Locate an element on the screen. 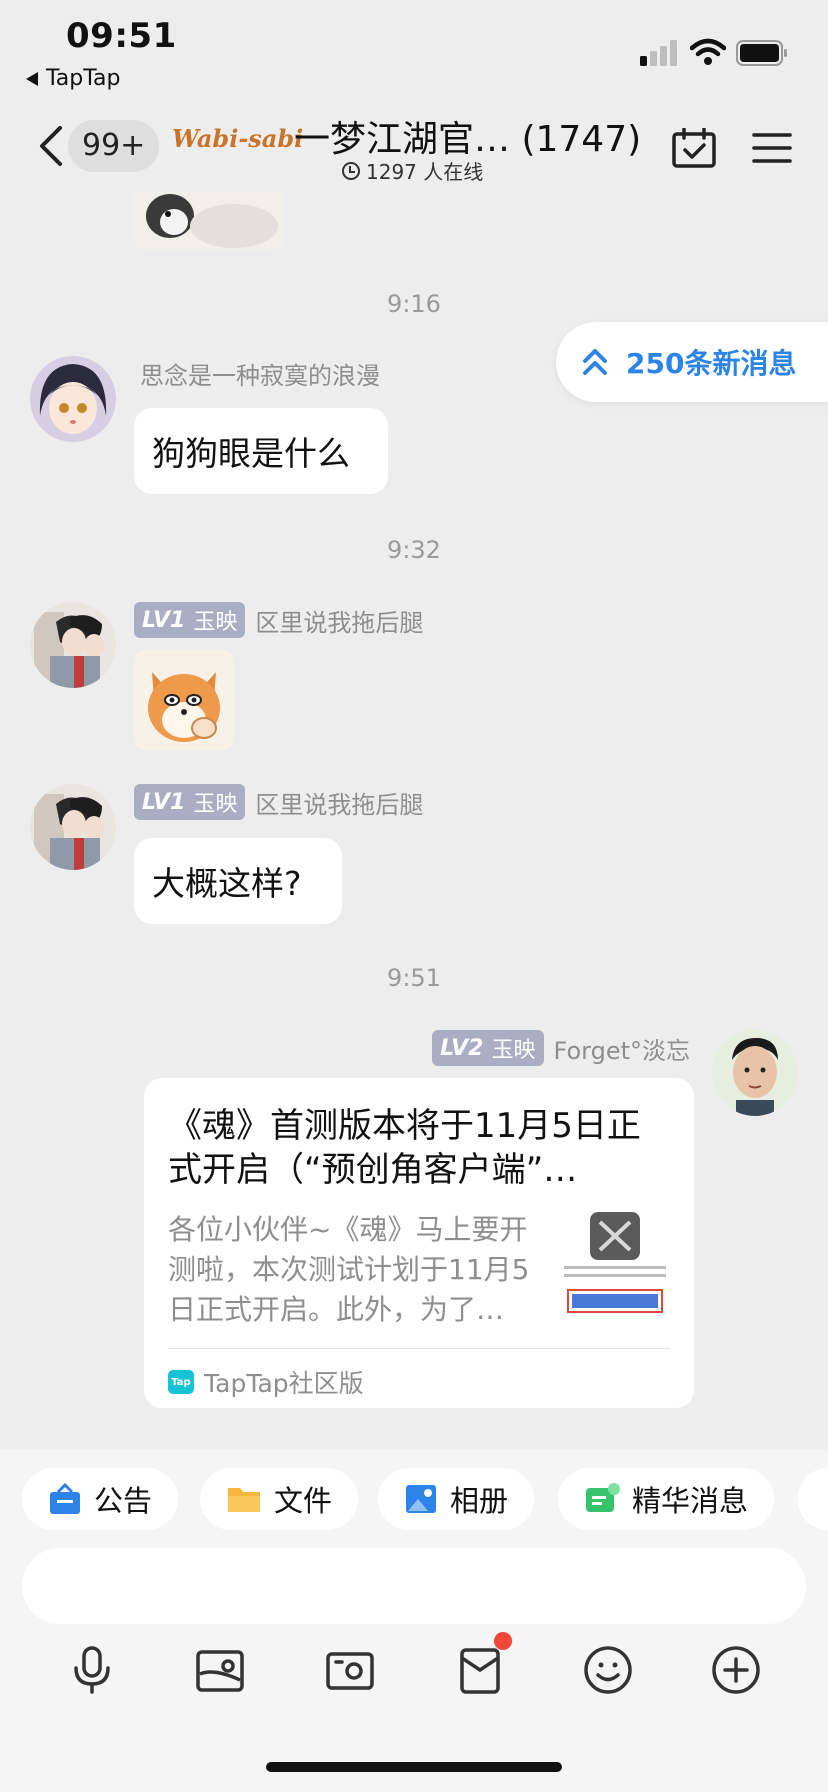 The height and width of the screenshot is (1792, 828). back-to-app-link: TapTap is located at coordinates (73, 78).